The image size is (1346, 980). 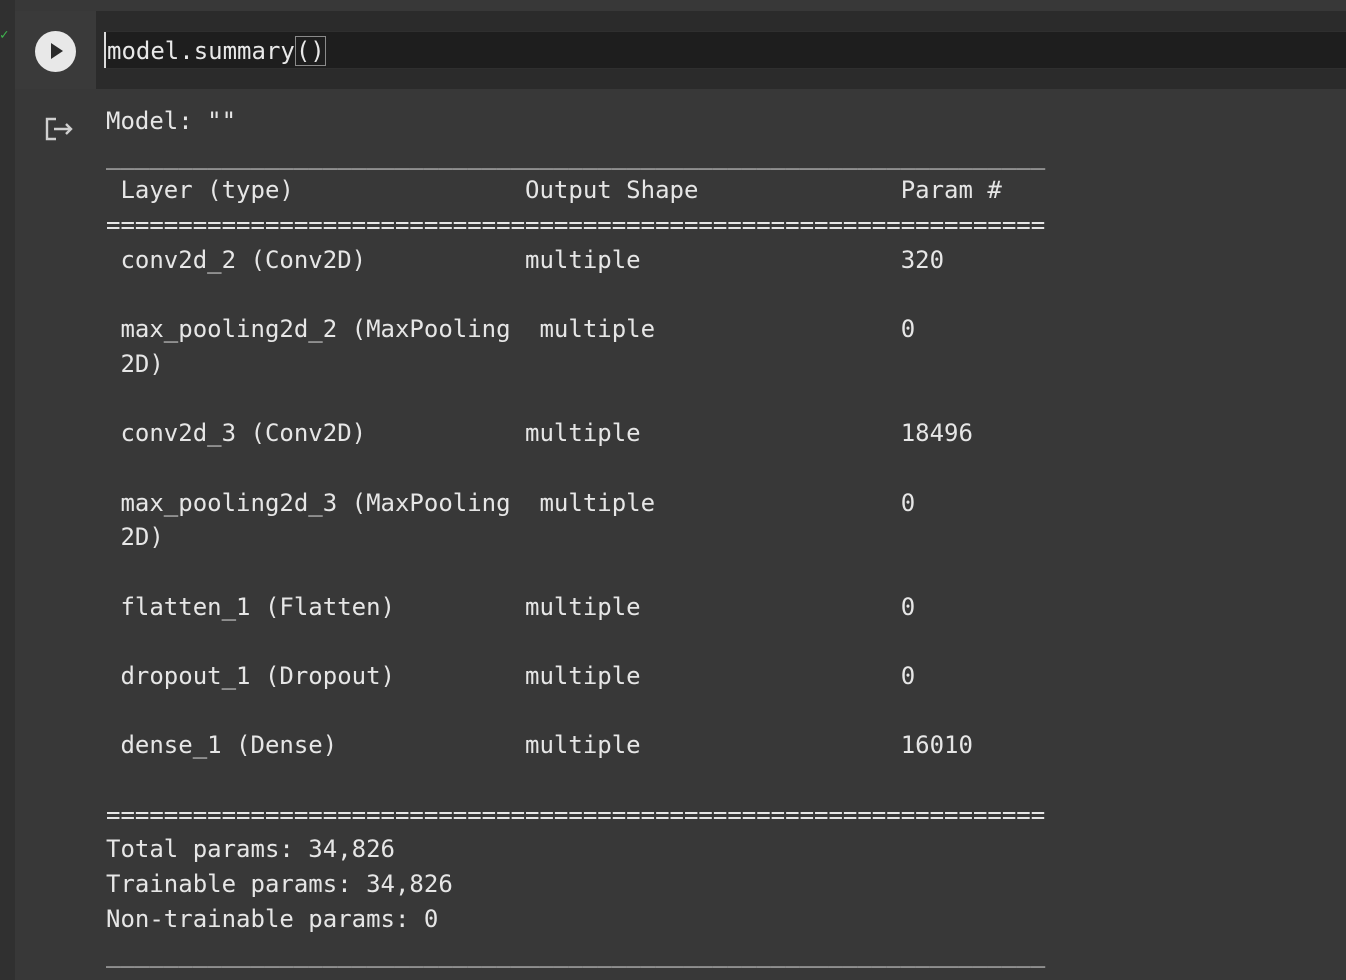 What do you see at coordinates (554, 190) in the screenshot?
I see `summary-line: Layer (type) Output Shape Param #` at bounding box center [554, 190].